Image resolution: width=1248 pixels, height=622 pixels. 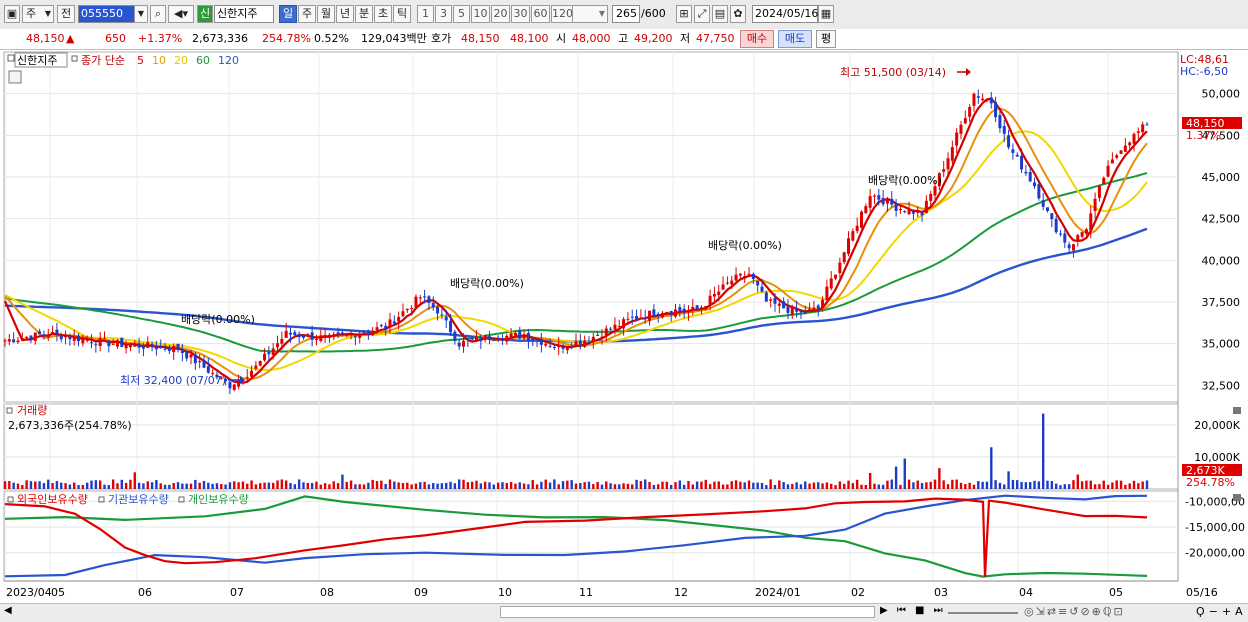 I want to click on interval-button-60: 60, so click(x=540, y=14).